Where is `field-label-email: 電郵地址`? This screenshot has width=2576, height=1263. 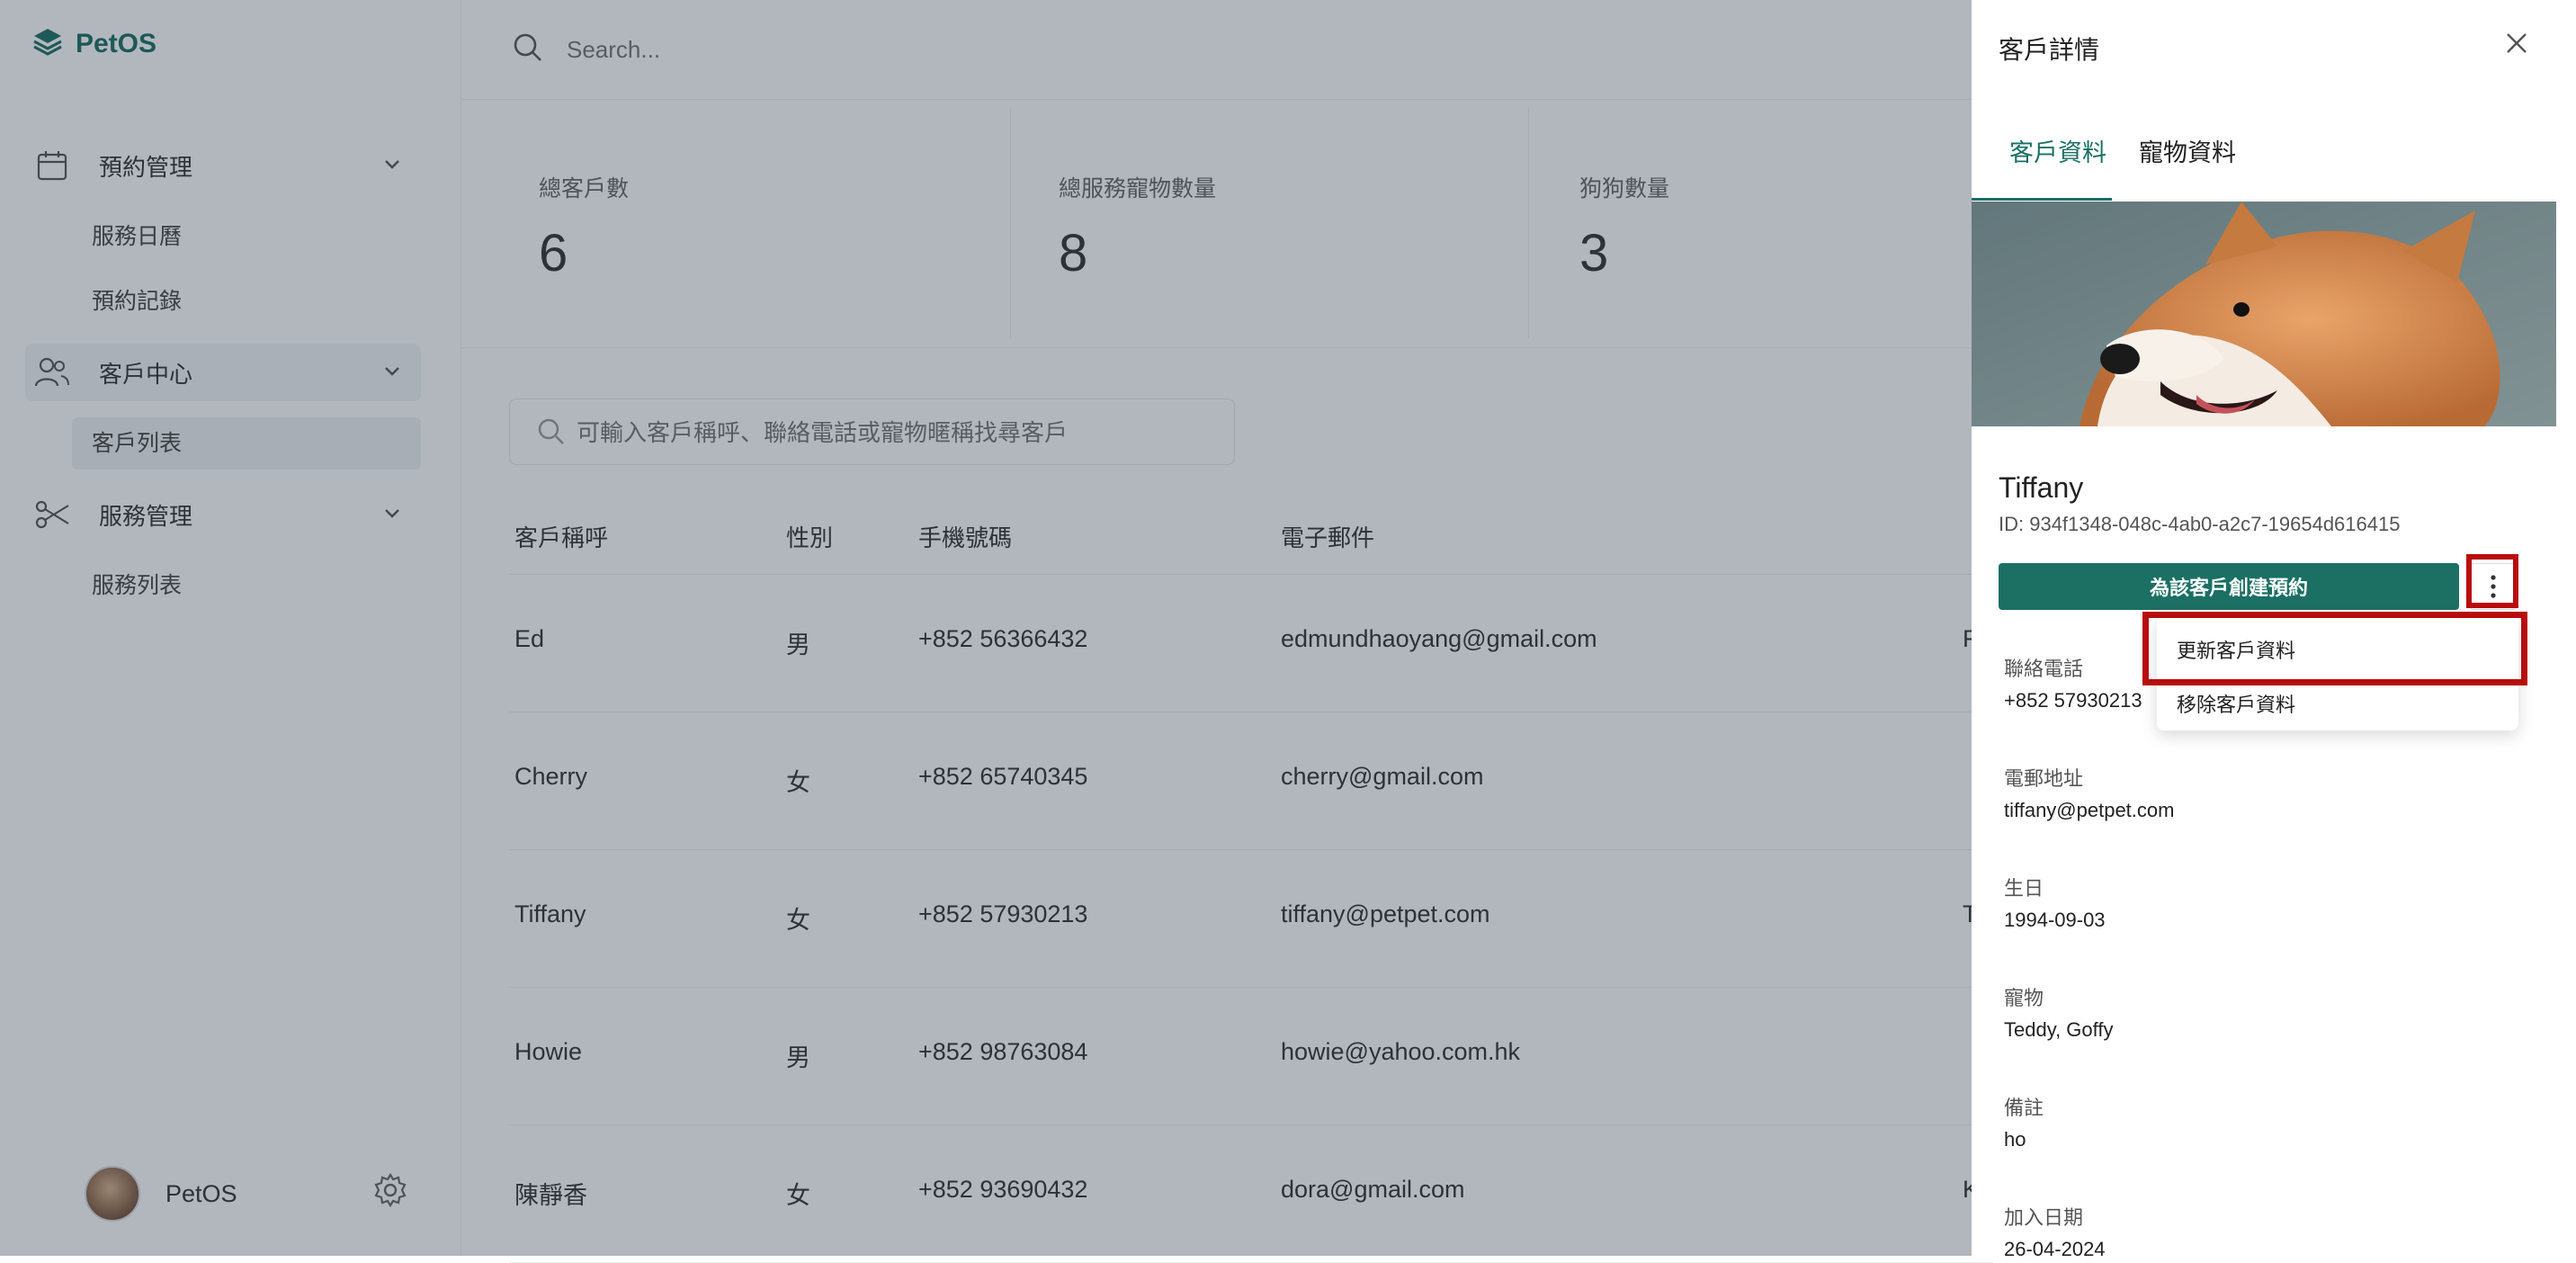
field-label-email: 電郵地址 is located at coordinates (2044, 778).